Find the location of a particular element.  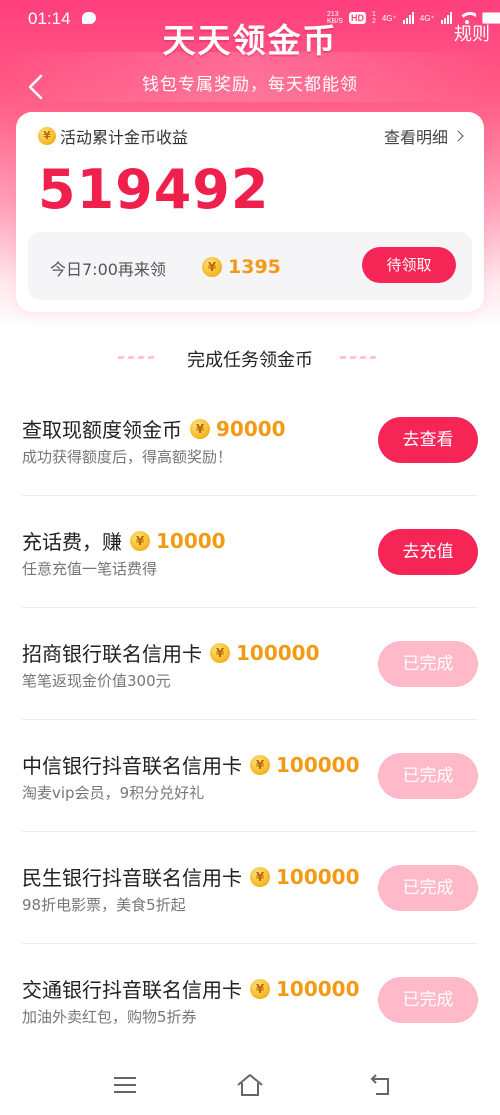

task-item: 查取现额度领金币 ¥90000 成功获得额度后，得高额奖励！ 去查看 is located at coordinates (250, 440).